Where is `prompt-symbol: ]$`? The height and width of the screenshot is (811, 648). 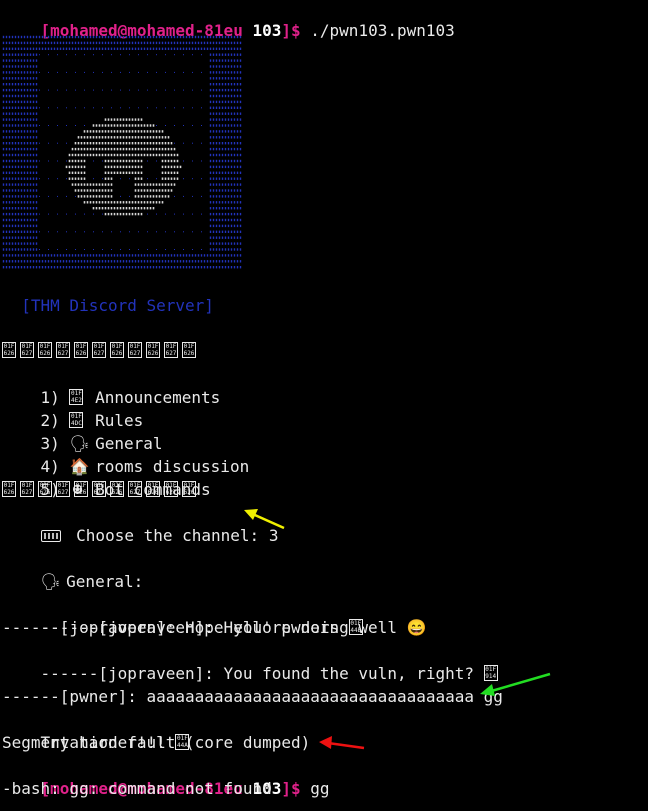
prompt-symbol: ]$ is located at coordinates (291, 30).